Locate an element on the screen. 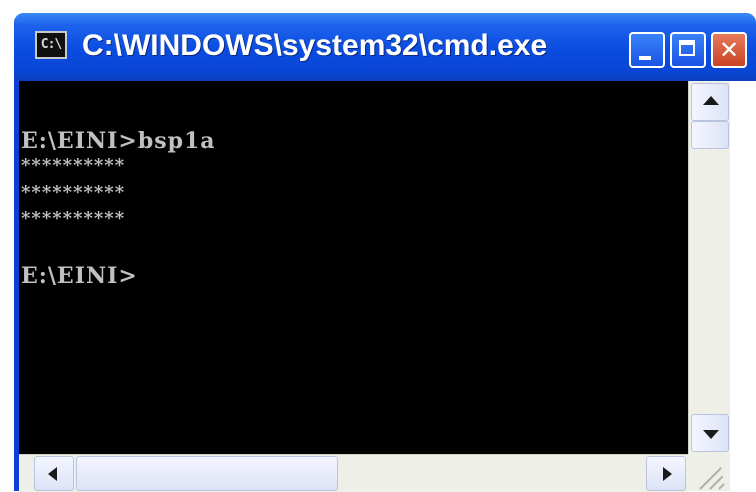  console-prompt: E:\EINI> is located at coordinates (79, 276).